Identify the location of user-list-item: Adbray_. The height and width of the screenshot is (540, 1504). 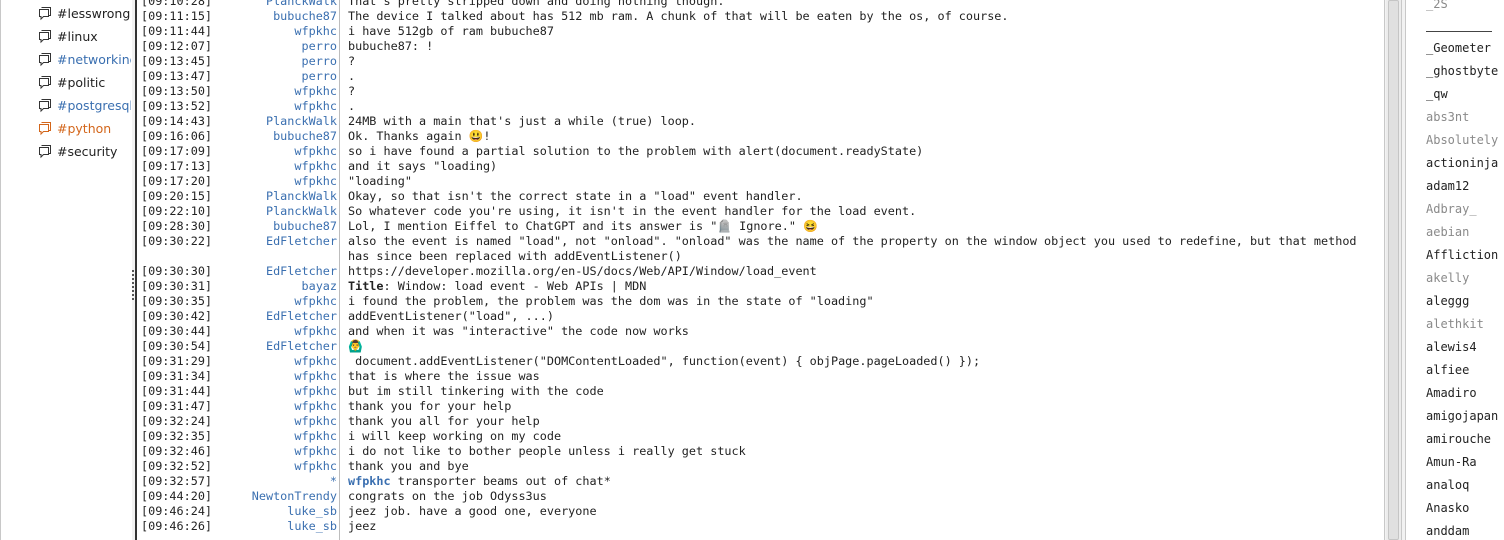
(1465, 209).